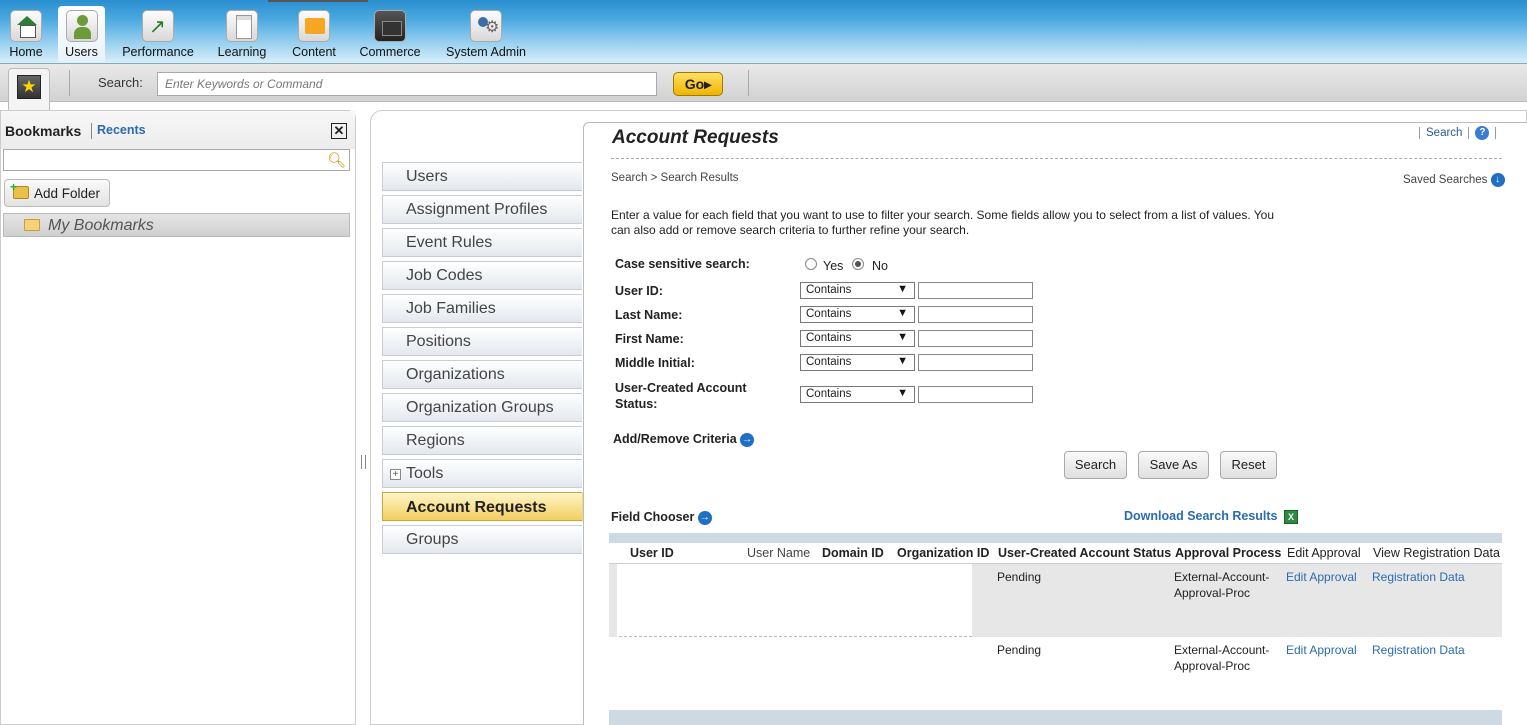 Image resolution: width=1527 pixels, height=725 pixels. What do you see at coordinates (390, 52) in the screenshot?
I see `nav-label: Commerce` at bounding box center [390, 52].